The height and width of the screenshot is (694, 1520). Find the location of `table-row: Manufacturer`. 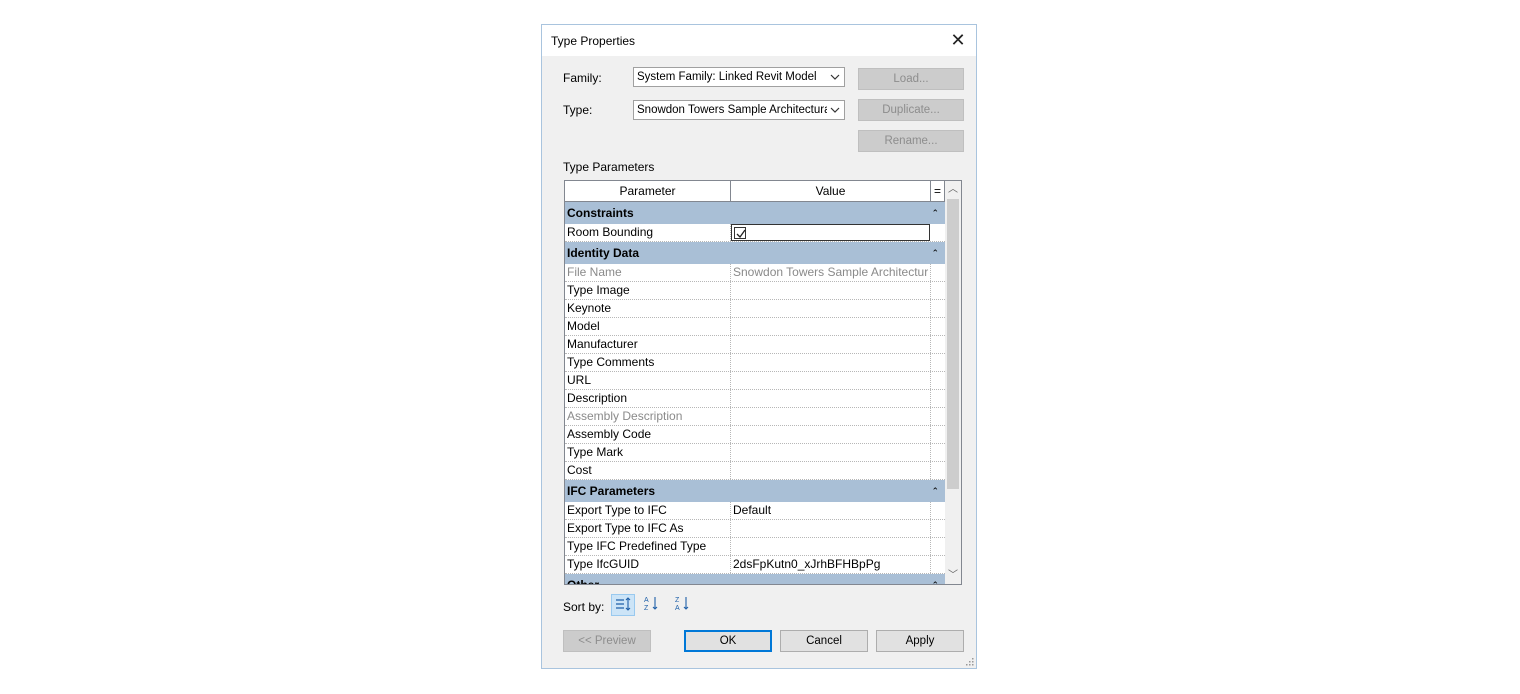

table-row: Manufacturer is located at coordinates (755, 345).